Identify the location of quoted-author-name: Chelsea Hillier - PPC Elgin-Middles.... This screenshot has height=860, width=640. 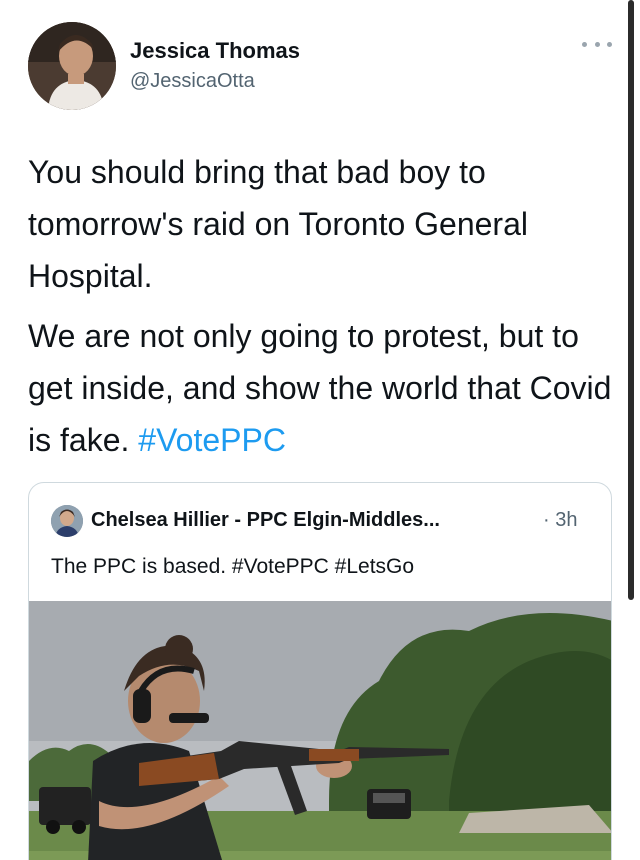
(315, 520).